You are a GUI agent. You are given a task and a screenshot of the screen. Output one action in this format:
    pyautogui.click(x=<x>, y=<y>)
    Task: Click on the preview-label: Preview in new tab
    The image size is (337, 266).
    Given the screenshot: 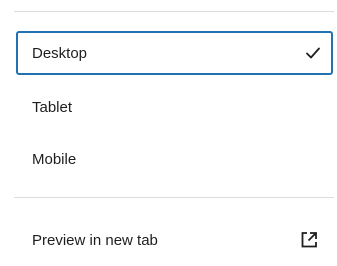 What is the action you would take?
    pyautogui.click(x=95, y=240)
    